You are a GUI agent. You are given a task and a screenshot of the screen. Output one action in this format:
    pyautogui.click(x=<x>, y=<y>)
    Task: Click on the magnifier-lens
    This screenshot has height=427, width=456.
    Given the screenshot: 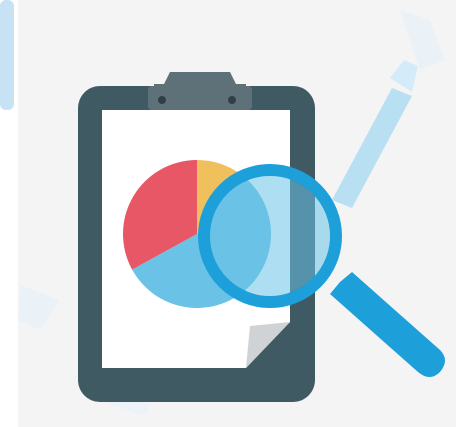 What is the action you would take?
    pyautogui.click(x=270, y=236)
    